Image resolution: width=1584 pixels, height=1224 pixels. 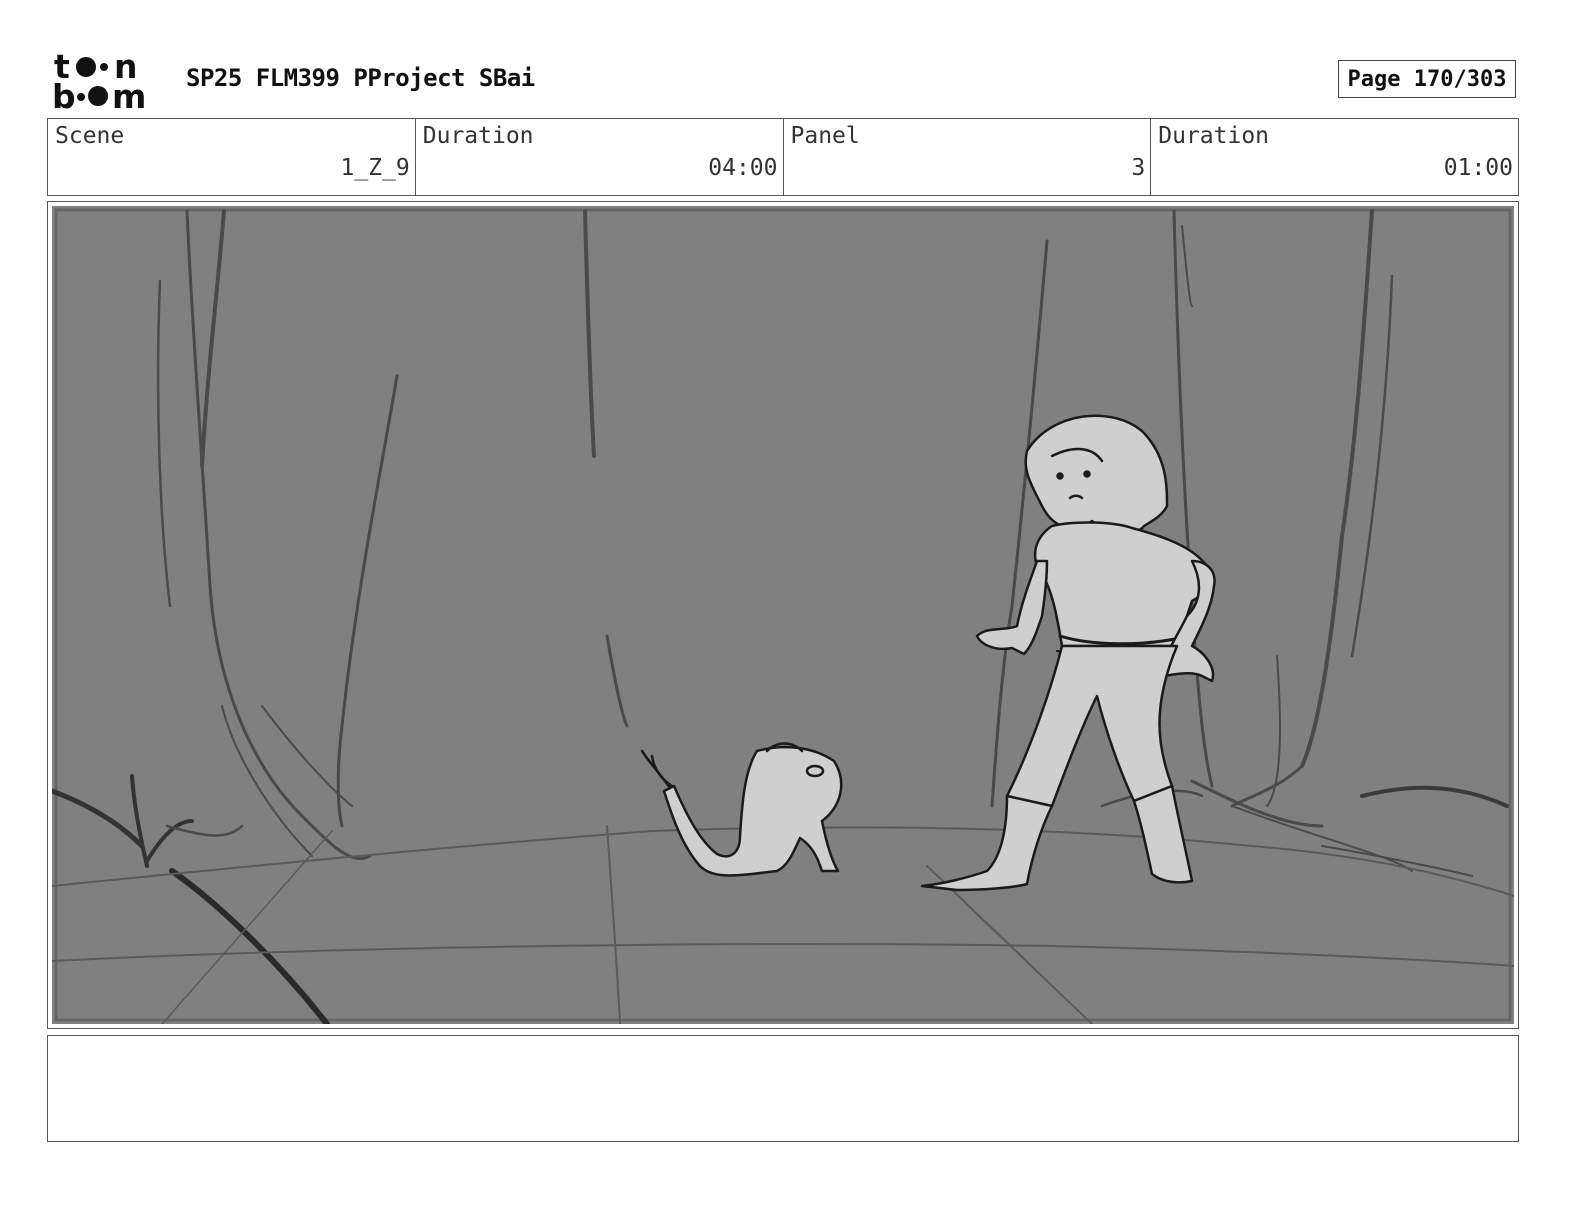 What do you see at coordinates (1334, 157) in the screenshot?
I see `panel-duration-cell: Duration 01:00` at bounding box center [1334, 157].